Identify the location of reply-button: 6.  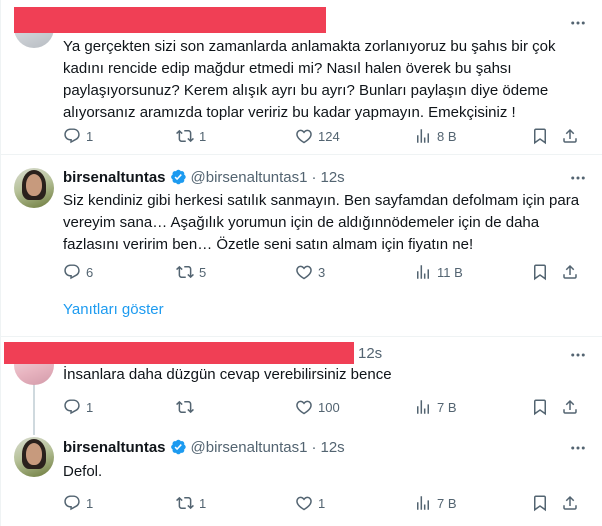
(78, 272).